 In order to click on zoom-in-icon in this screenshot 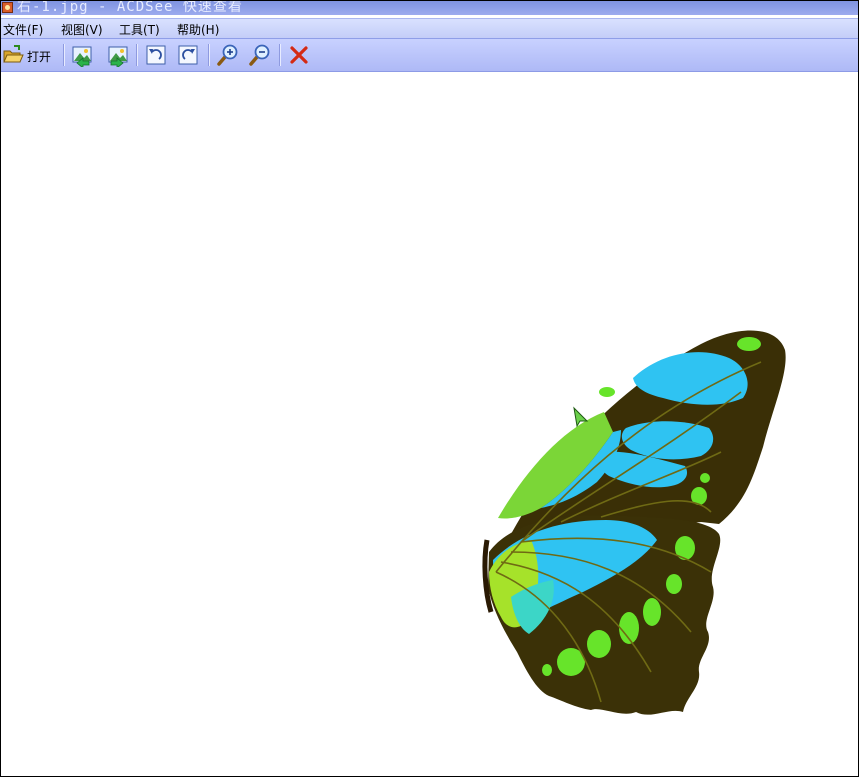, I will do `click(227, 55)`.